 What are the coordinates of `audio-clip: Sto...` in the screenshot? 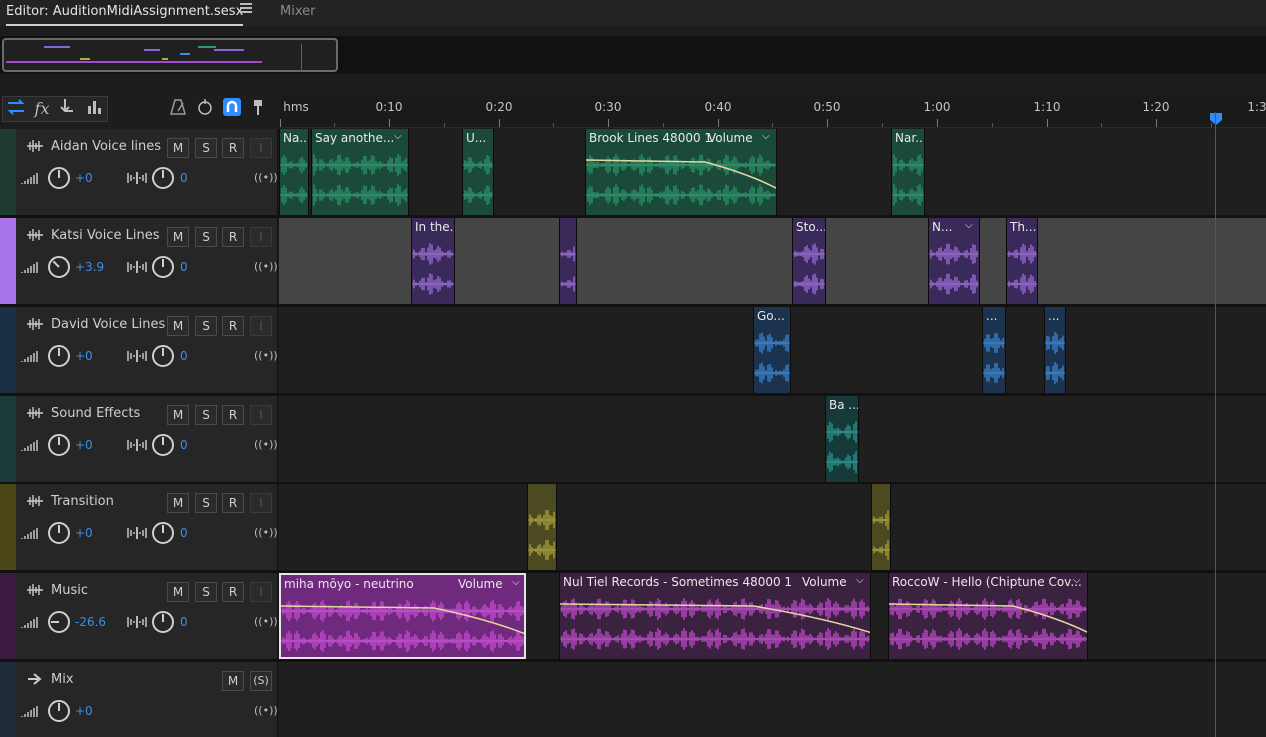 It's located at (809, 261).